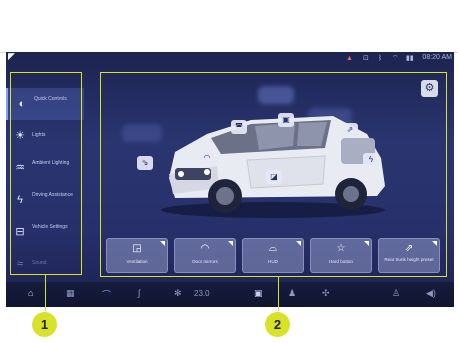  What do you see at coordinates (437, 57) in the screenshot?
I see `status-time: 08:20 AM` at bounding box center [437, 57].